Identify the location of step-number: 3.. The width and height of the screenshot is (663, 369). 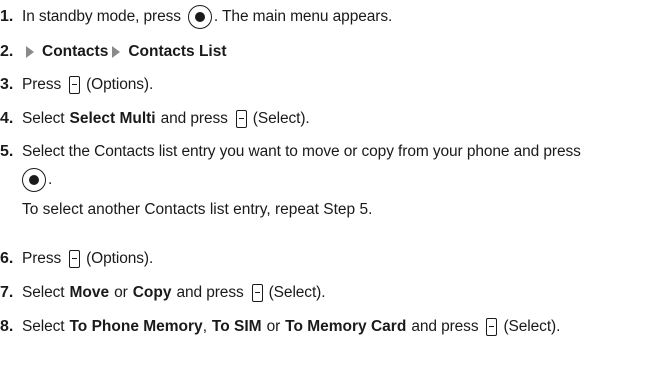
(7, 84).